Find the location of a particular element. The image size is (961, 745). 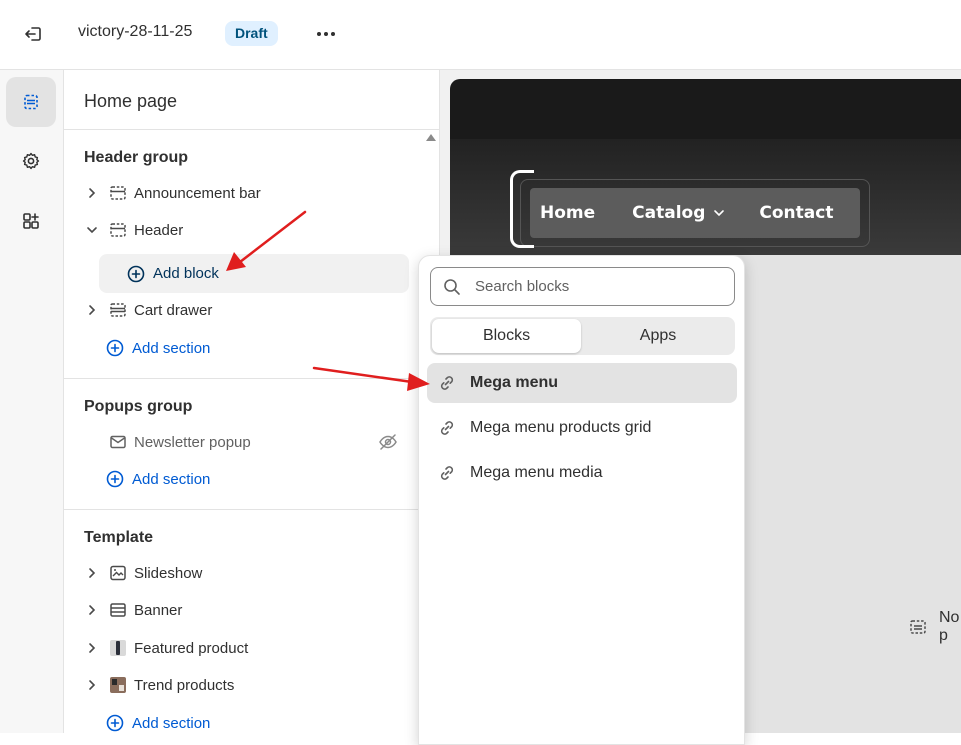

search-icon is located at coordinates (452, 287).